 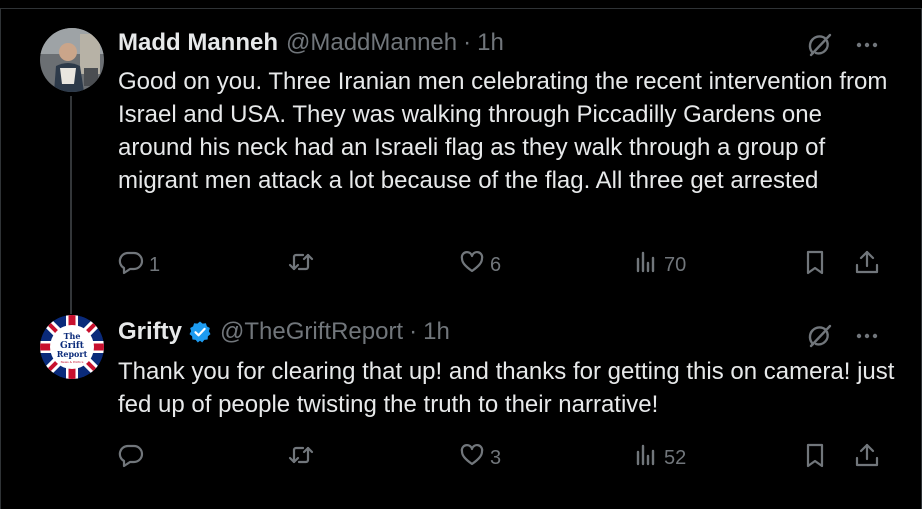 I want to click on views-button: 52, so click(x=659, y=458).